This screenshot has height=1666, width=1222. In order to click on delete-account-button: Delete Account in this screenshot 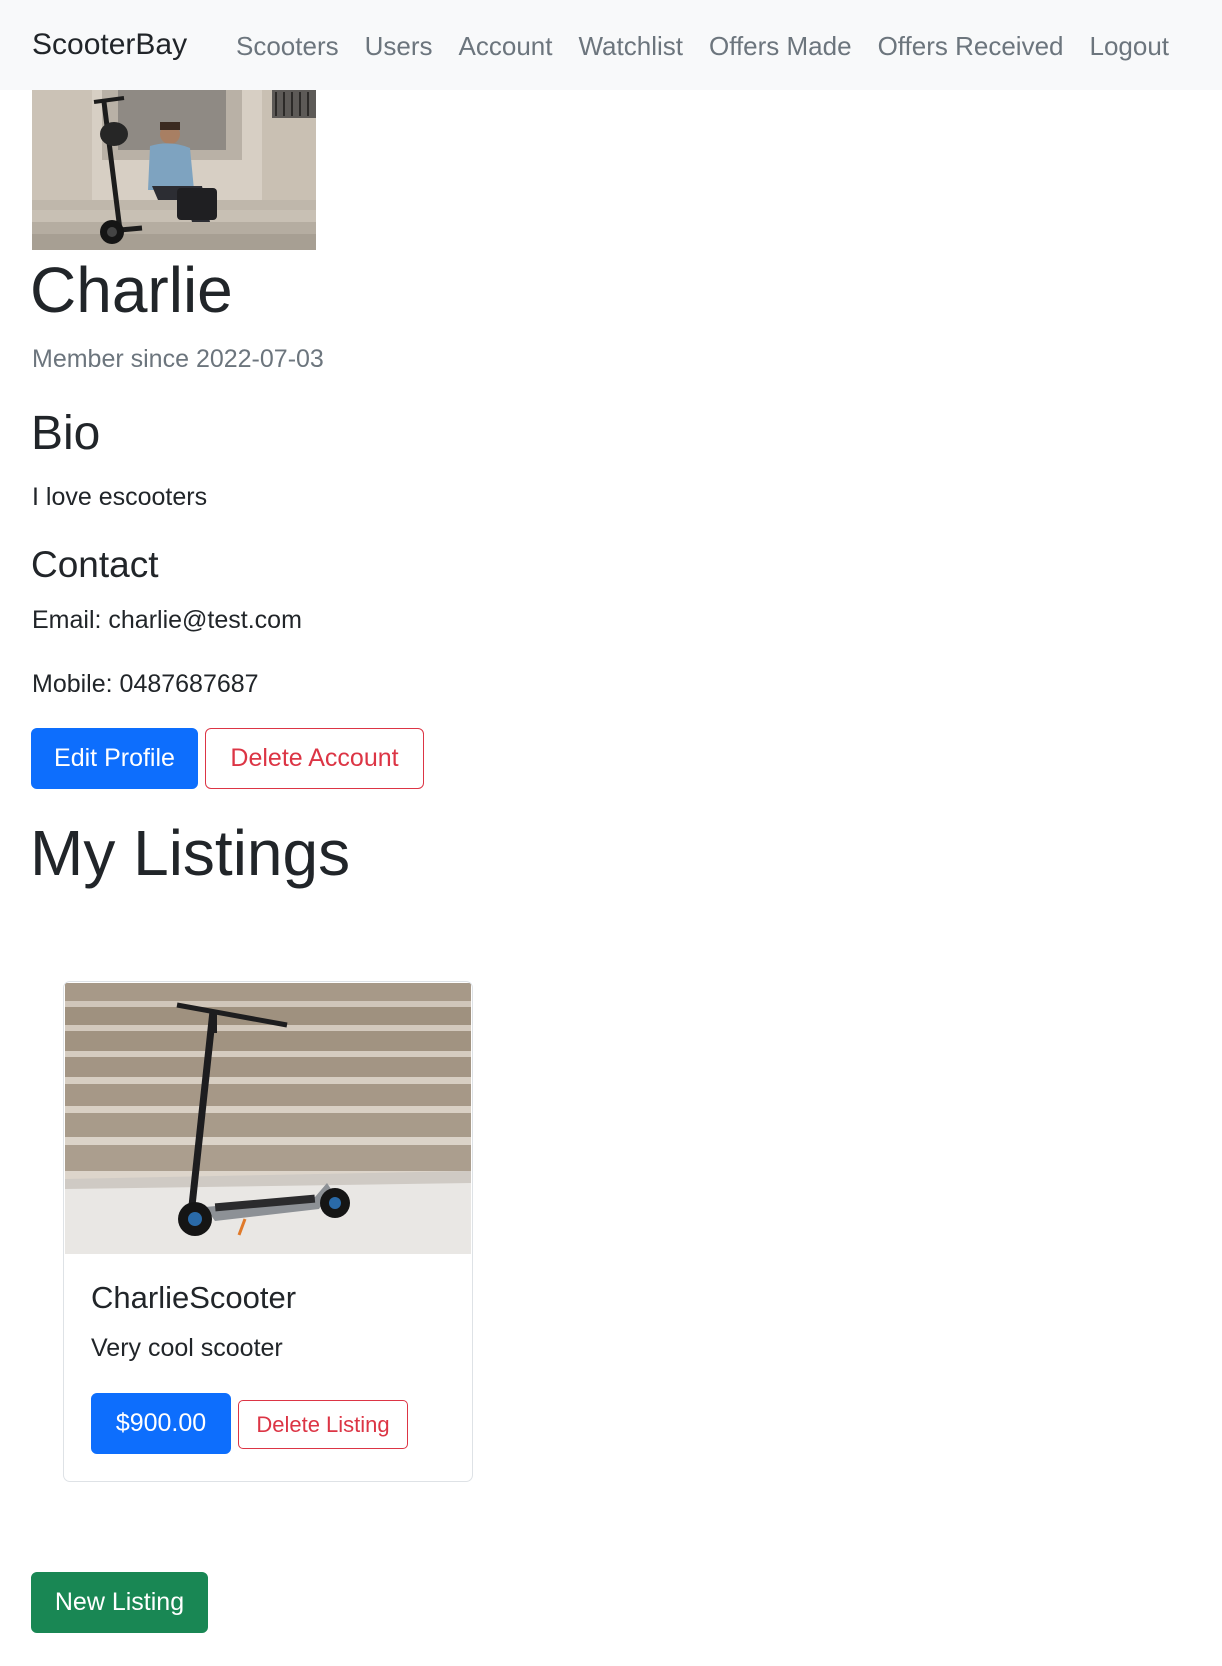, I will do `click(314, 758)`.